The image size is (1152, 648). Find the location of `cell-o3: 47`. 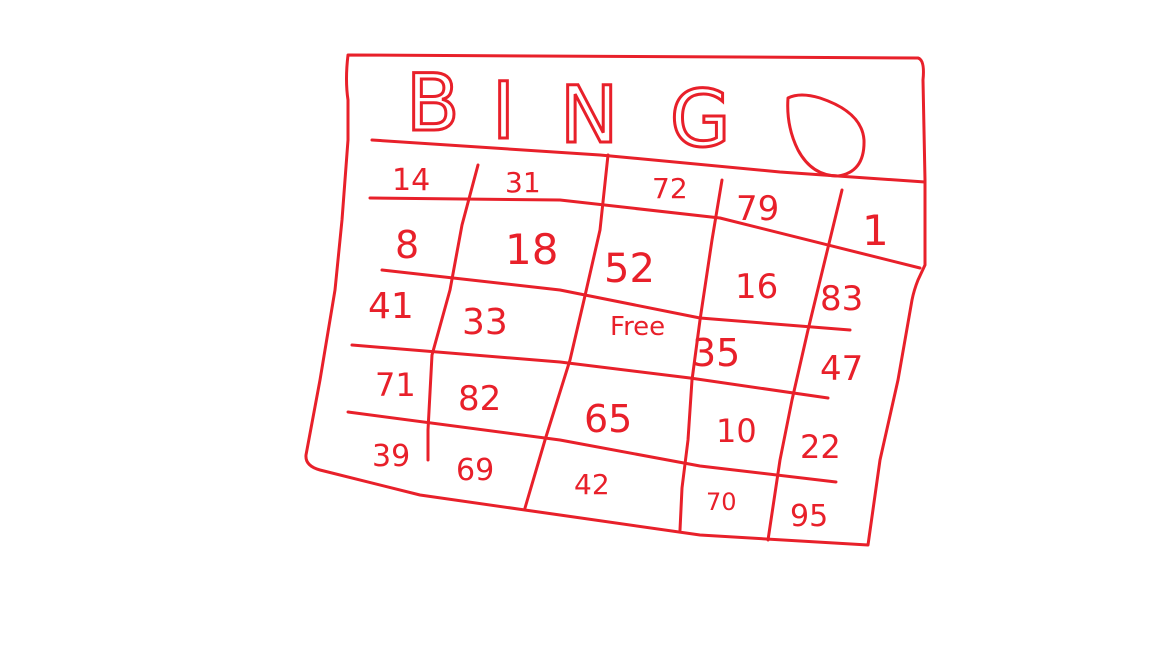

cell-o3: 47 is located at coordinates (841, 369).